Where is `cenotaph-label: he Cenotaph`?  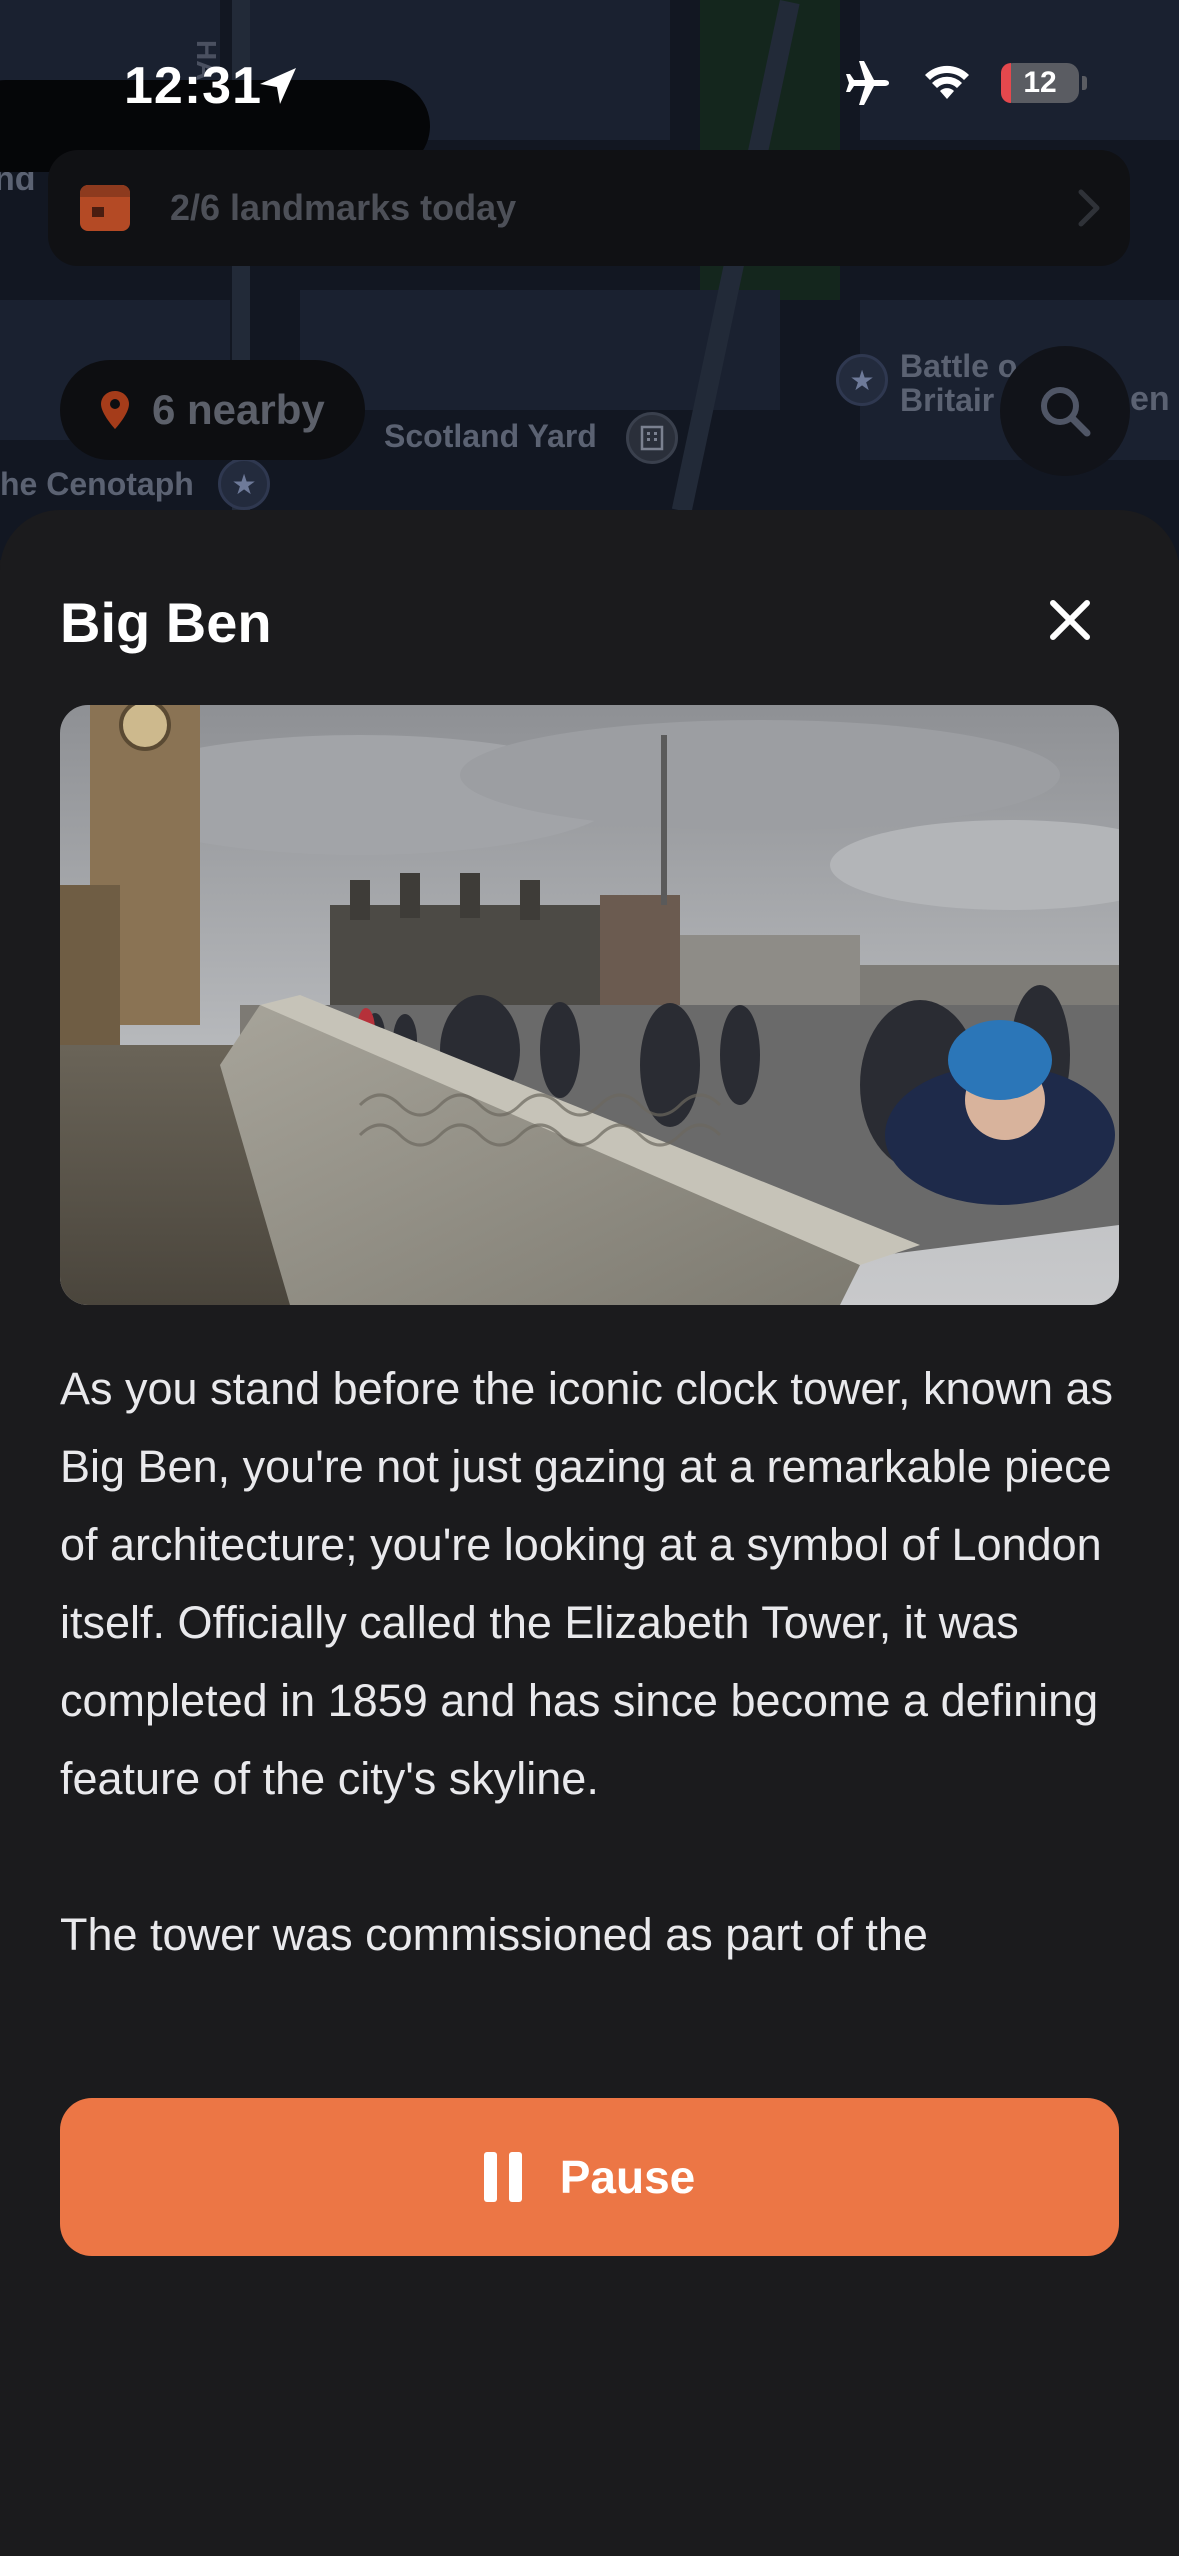 cenotaph-label: he Cenotaph is located at coordinates (97, 484).